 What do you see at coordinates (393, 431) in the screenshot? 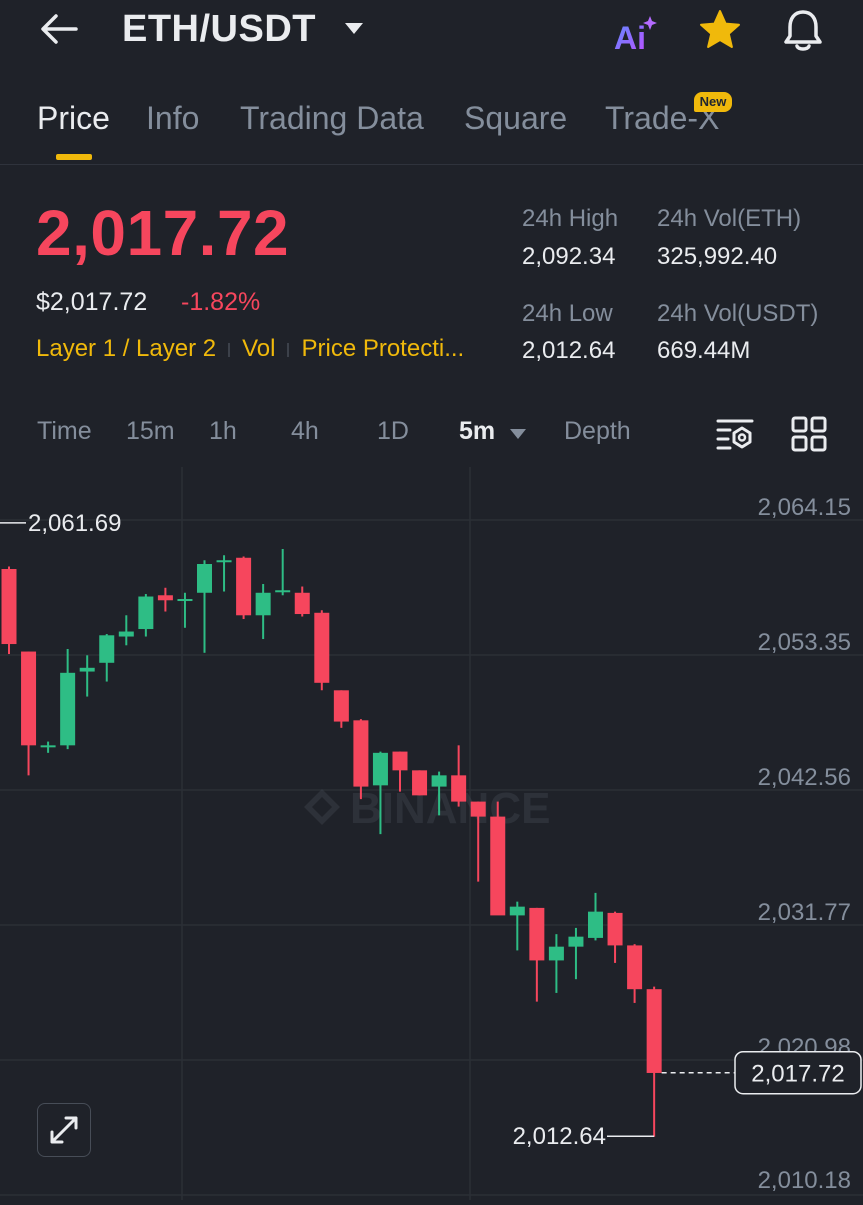
I see `interval-1d: 1D` at bounding box center [393, 431].